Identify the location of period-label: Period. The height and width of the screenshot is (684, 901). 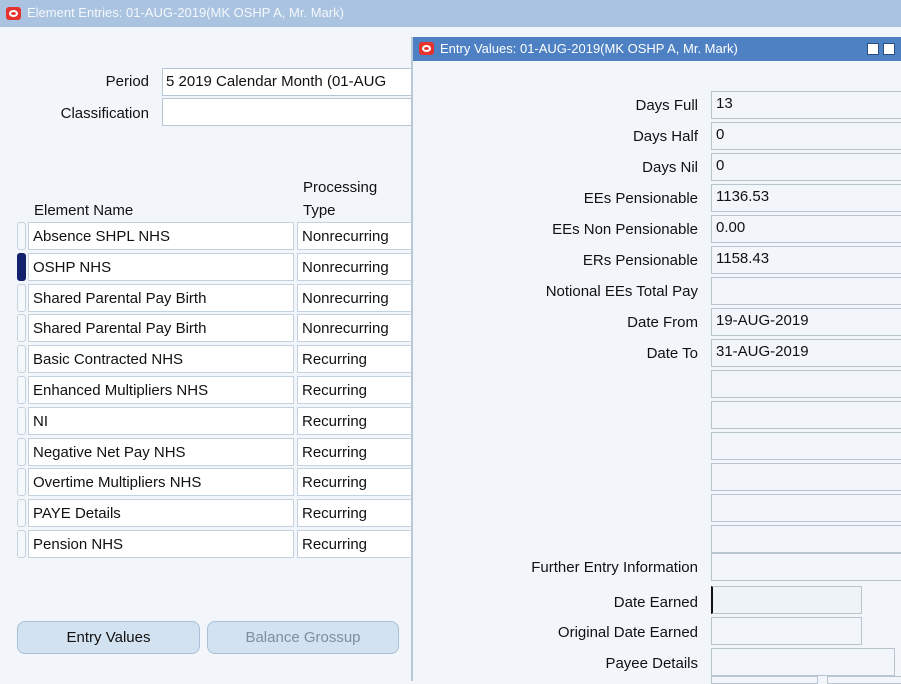
(127, 81).